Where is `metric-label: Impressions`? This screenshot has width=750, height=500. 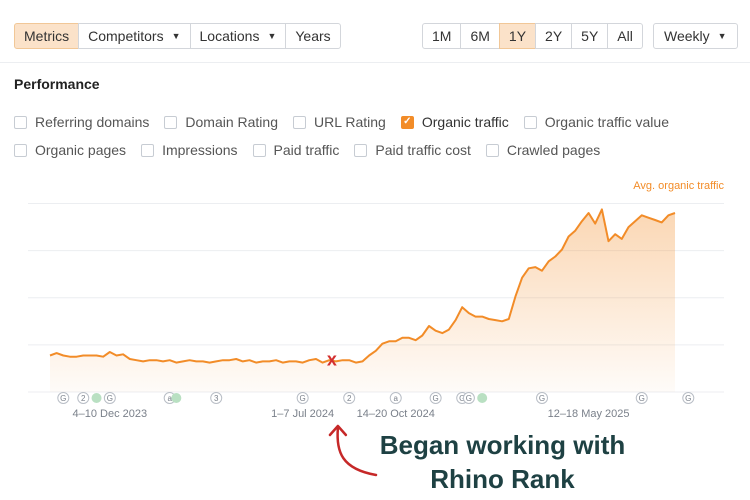
metric-label: Impressions is located at coordinates (200, 150).